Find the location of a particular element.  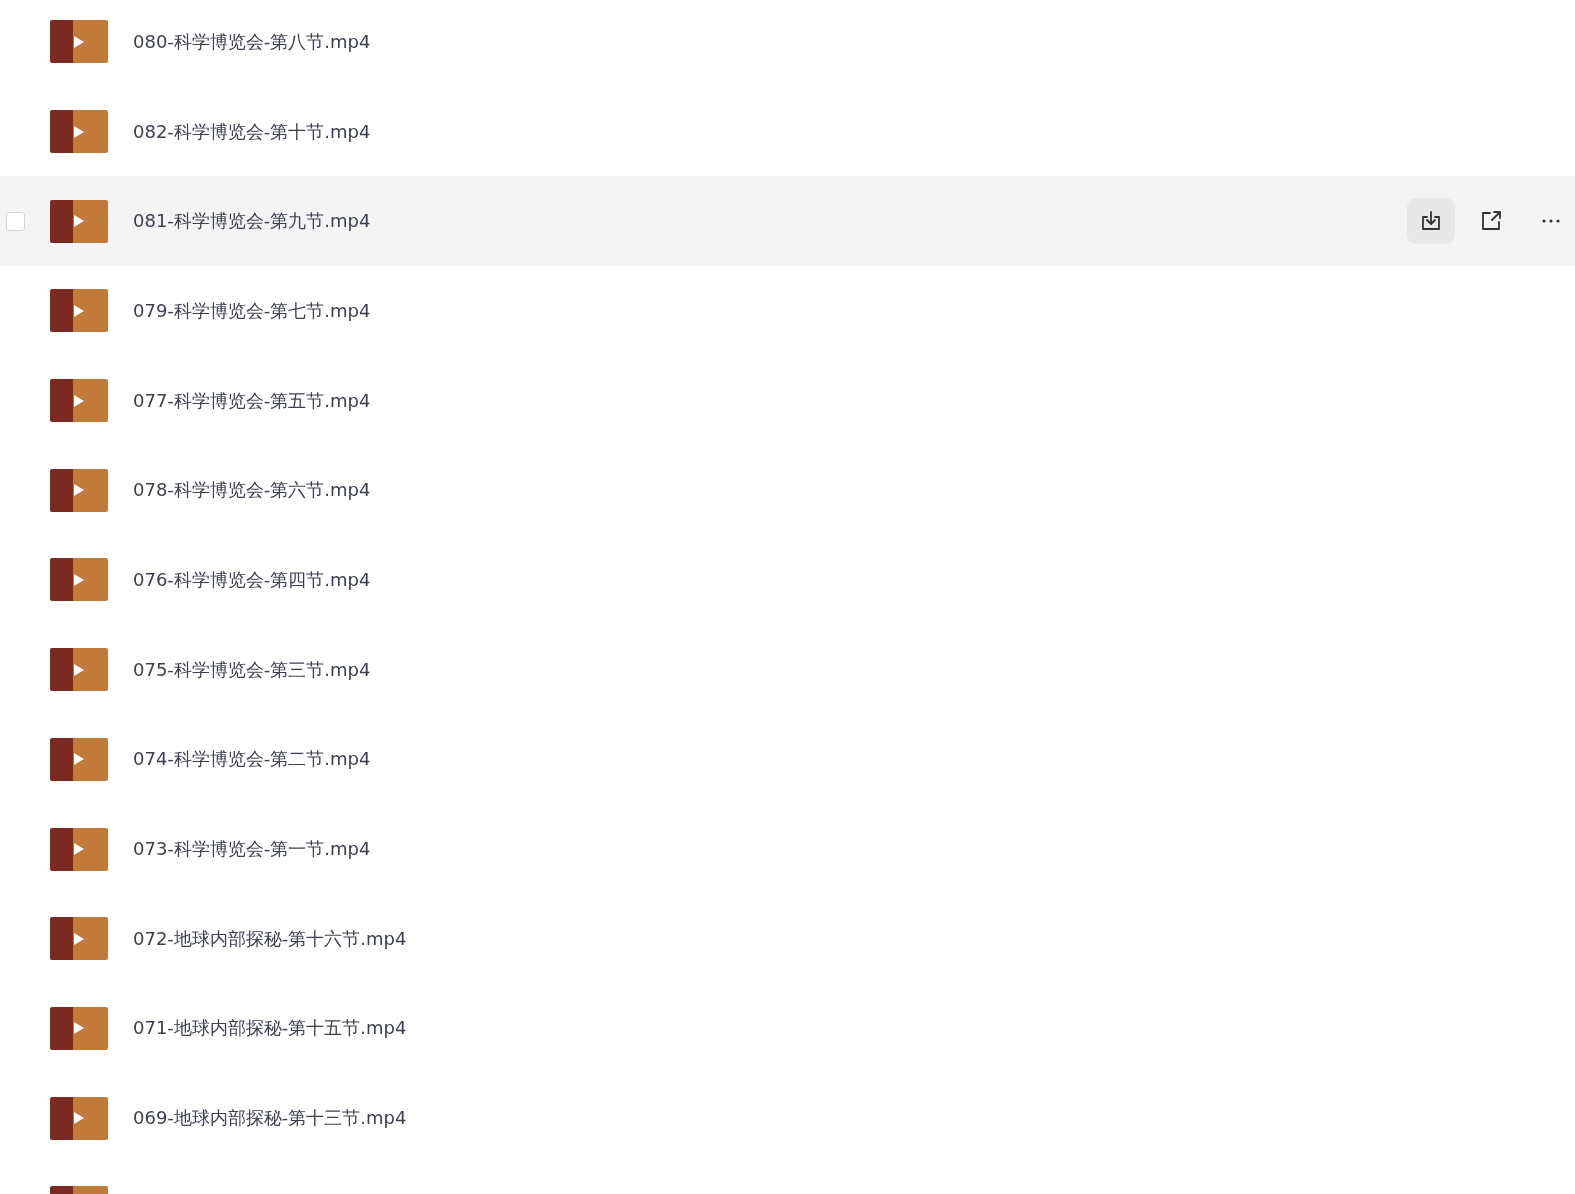

file-name: 077-科学博览会-第五节.mp4 is located at coordinates (252, 400).